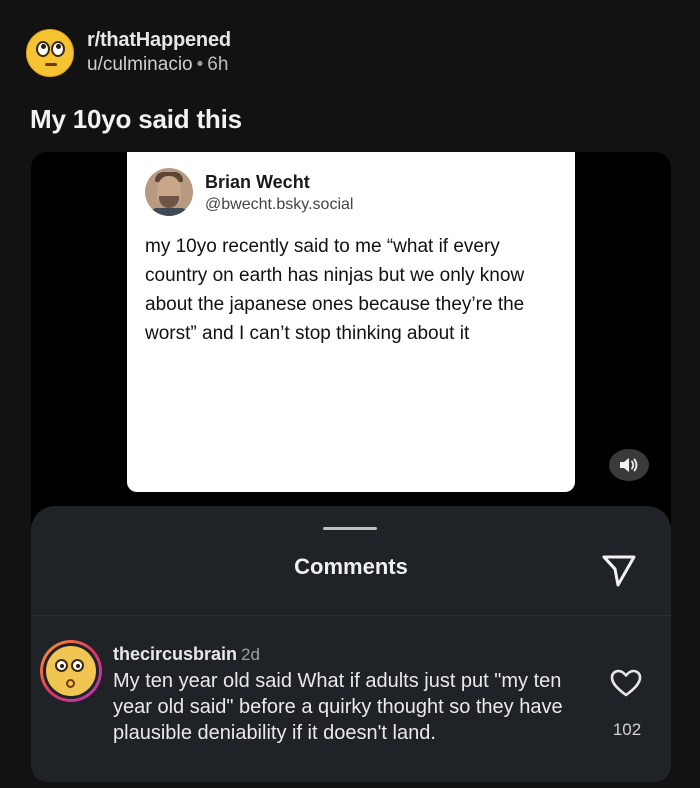 The width and height of the screenshot is (700, 788). I want to click on avatar-ring-gap, so click(71, 671).